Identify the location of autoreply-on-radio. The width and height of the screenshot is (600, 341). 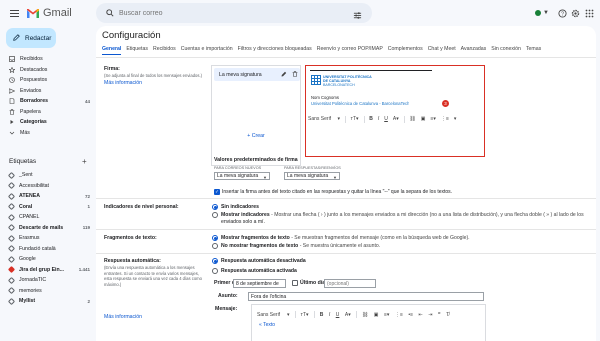
(215, 271).